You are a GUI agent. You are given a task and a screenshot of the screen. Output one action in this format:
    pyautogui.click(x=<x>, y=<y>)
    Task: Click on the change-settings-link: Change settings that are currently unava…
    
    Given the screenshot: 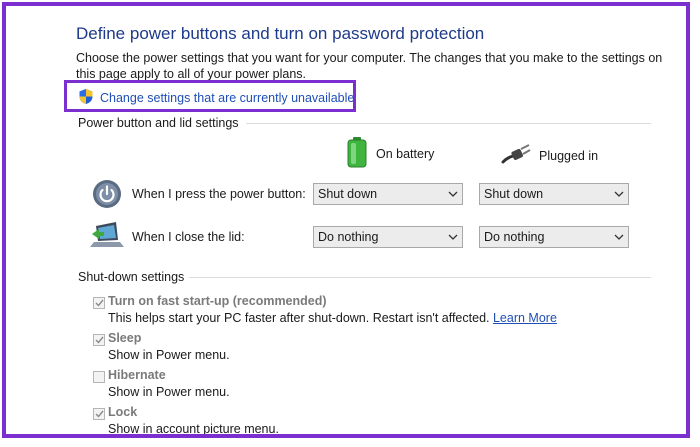 What is the action you would take?
    pyautogui.click(x=216, y=98)
    